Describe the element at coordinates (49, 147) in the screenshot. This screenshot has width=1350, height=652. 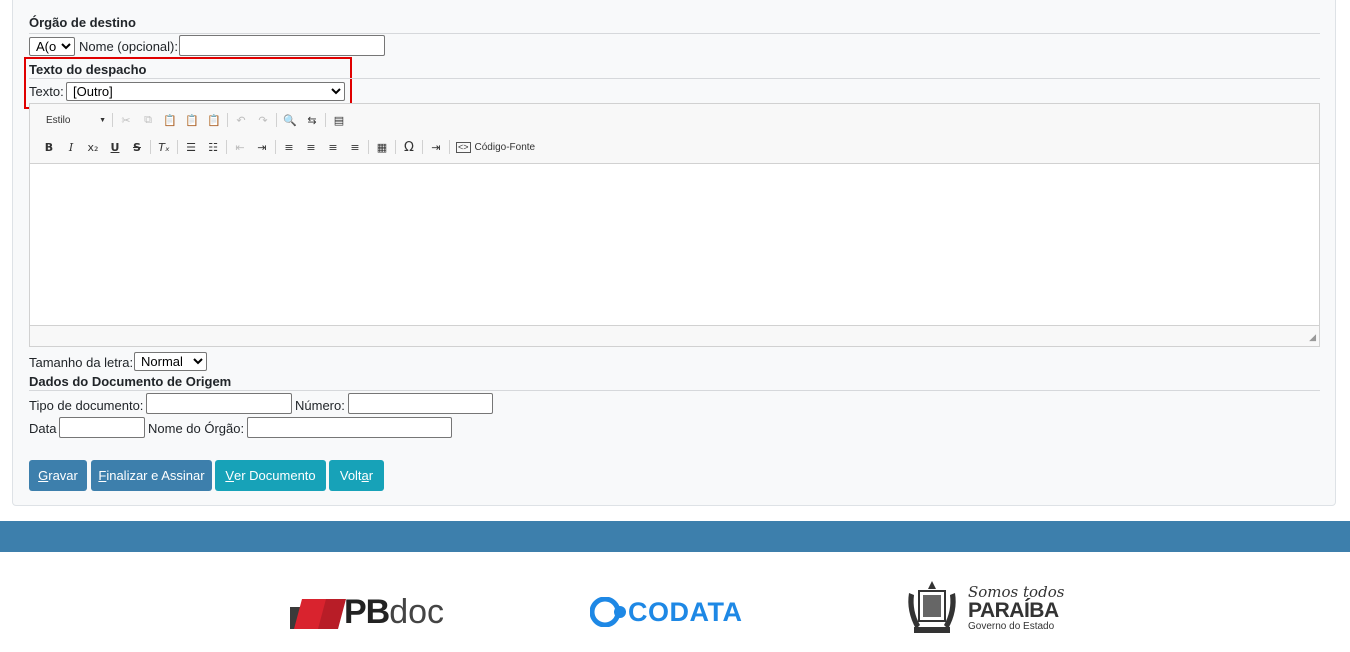
I see `bold-icon: B` at that location.